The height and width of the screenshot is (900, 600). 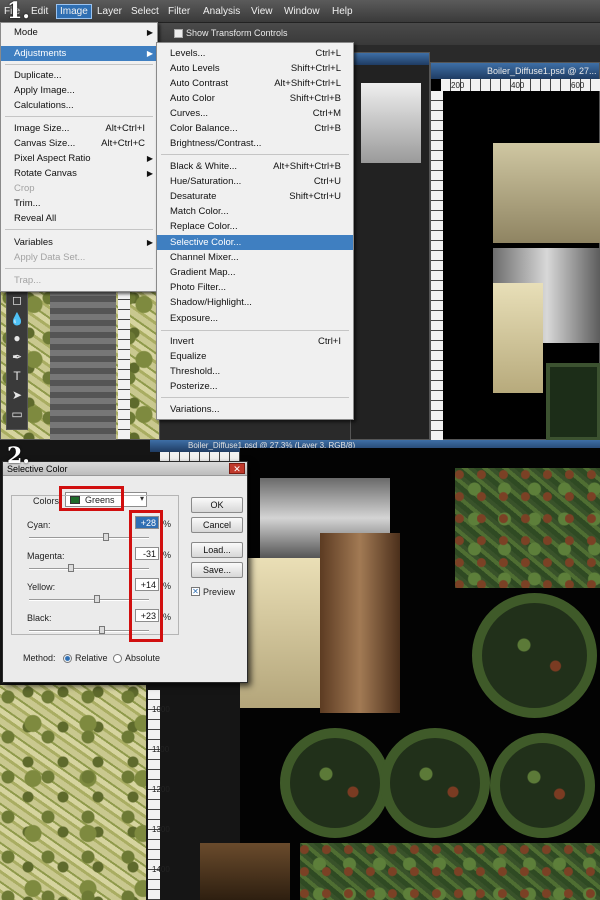 What do you see at coordinates (17, 300) in the screenshot?
I see `marquee-tool-icon: ◻` at bounding box center [17, 300].